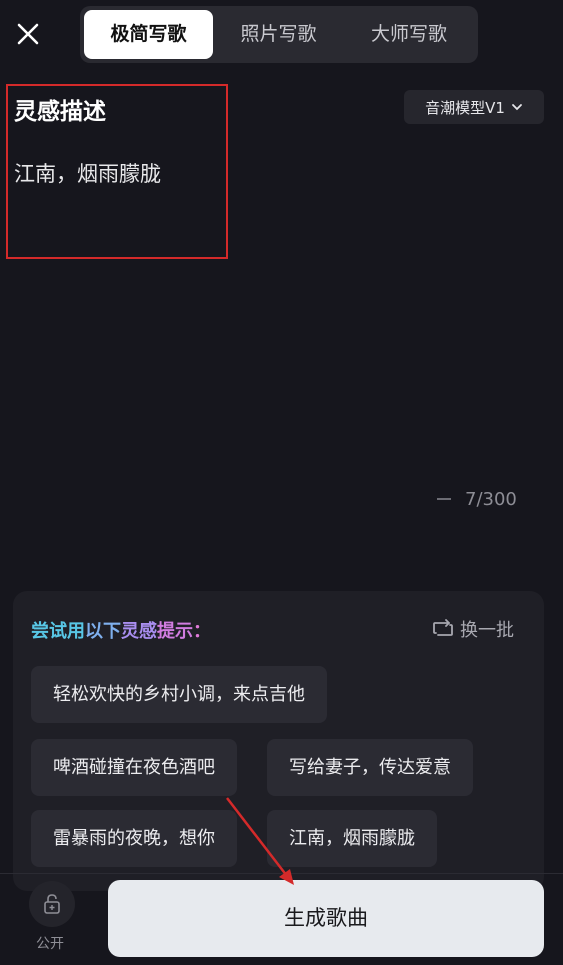  Describe the element at coordinates (352, 838) in the screenshot. I see `suggestion-chip: 江南，烟雨朦胧` at that location.